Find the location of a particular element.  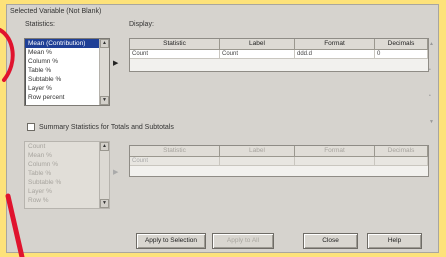

right-scroll-track: ▲ • • ▼ is located at coordinates (431, 83).